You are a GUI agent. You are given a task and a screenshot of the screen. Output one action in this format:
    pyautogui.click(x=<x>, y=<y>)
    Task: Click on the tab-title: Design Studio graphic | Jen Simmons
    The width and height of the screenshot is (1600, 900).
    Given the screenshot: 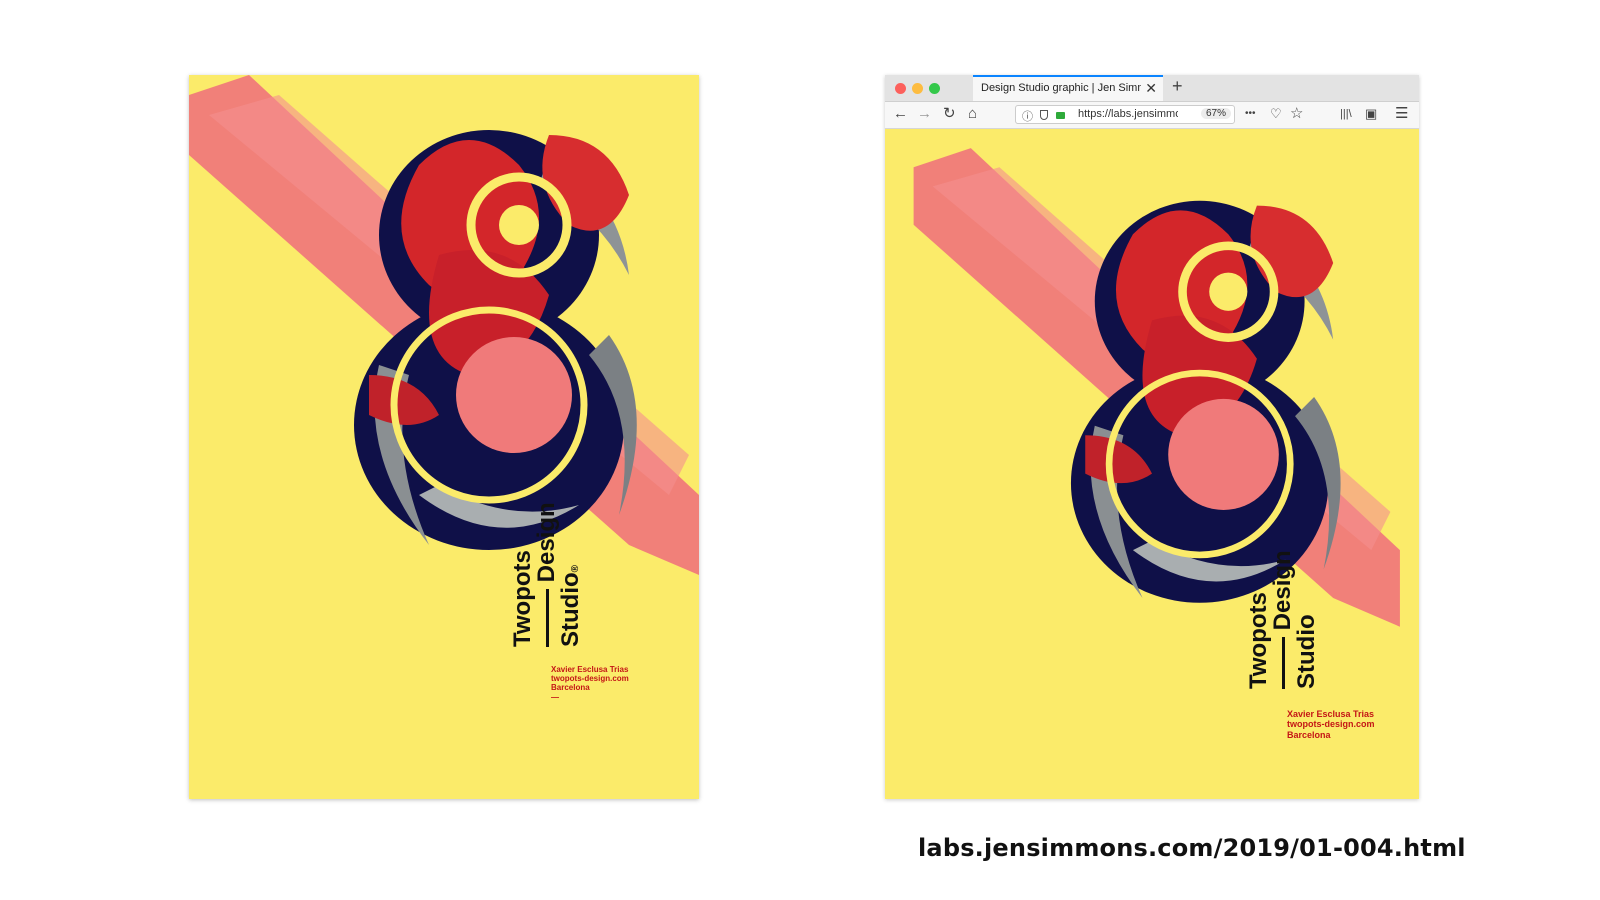 What is the action you would take?
    pyautogui.click(x=1061, y=88)
    